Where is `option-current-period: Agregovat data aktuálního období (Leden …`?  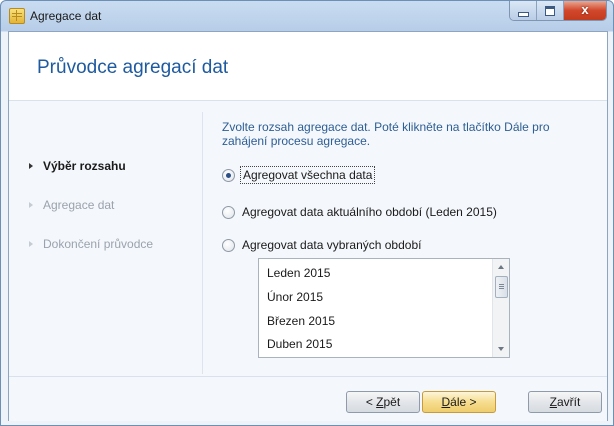 option-current-period: Agregovat data aktuálního období (Leden … is located at coordinates (360, 212).